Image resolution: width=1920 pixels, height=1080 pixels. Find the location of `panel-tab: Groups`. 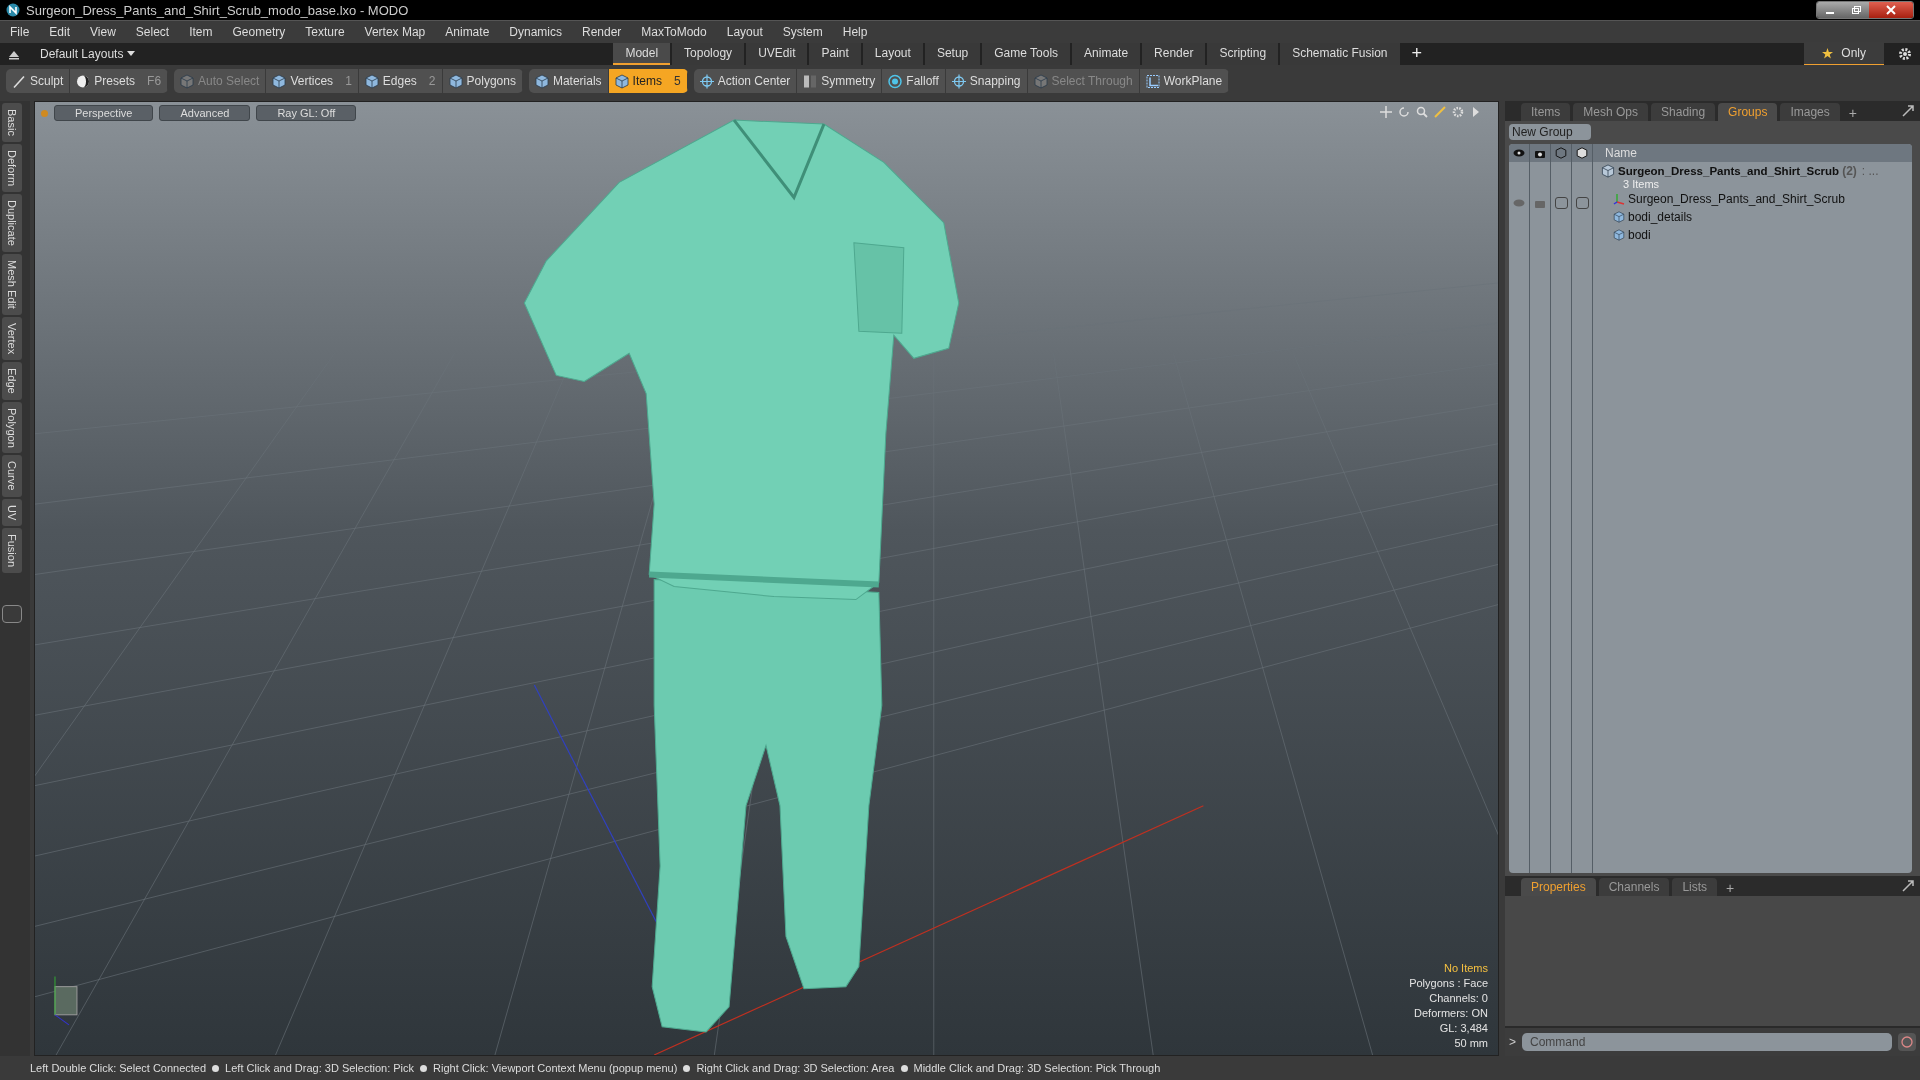

panel-tab: Groups is located at coordinates (1748, 112).